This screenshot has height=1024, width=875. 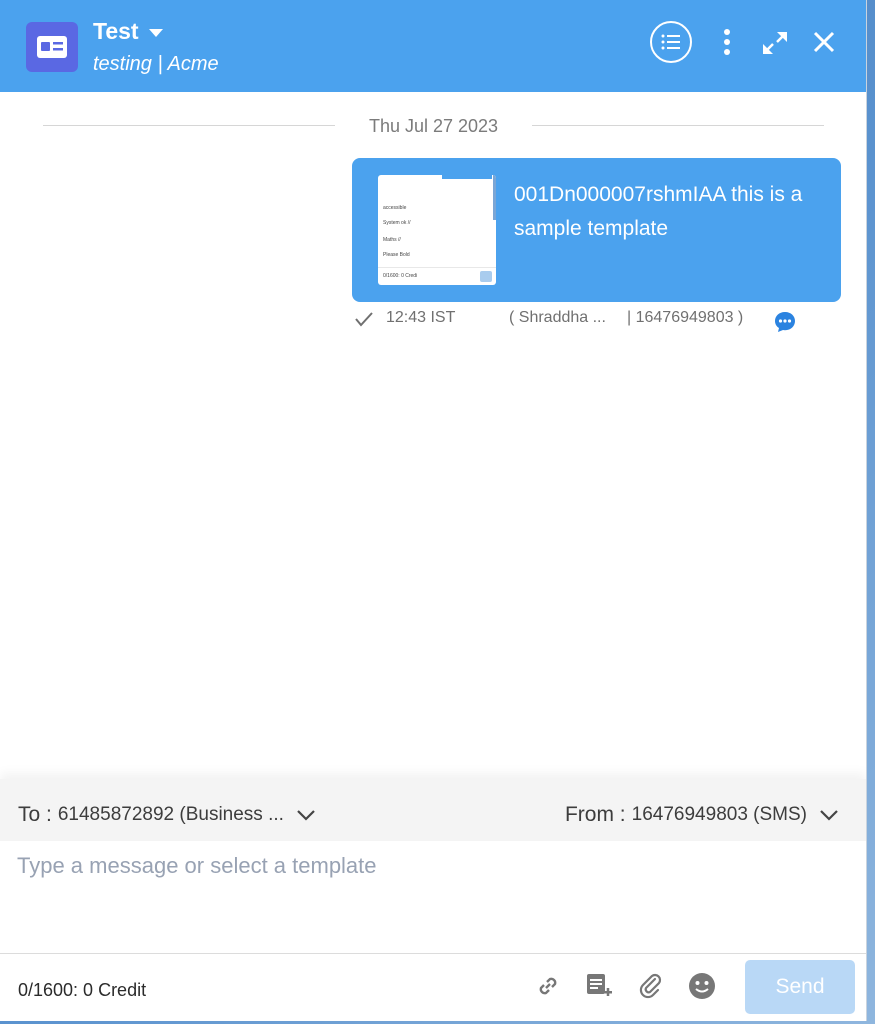 I want to click on emoji-icon, so click(x=702, y=986).